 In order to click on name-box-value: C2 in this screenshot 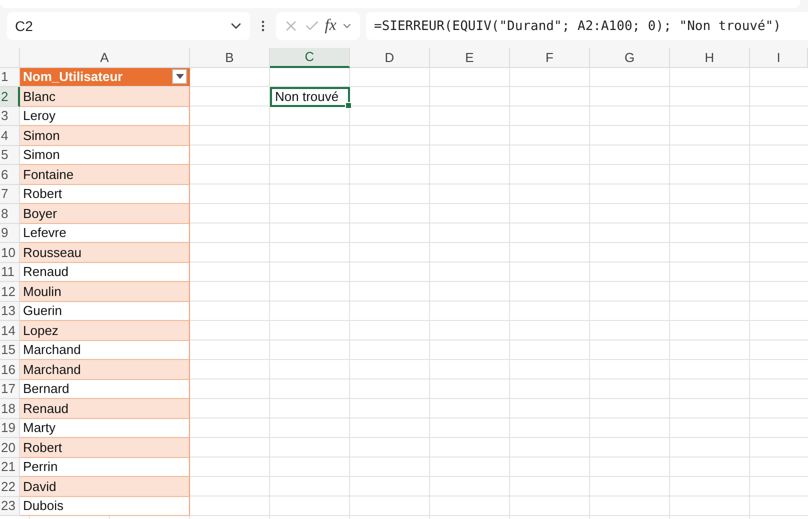, I will do `click(24, 26)`.